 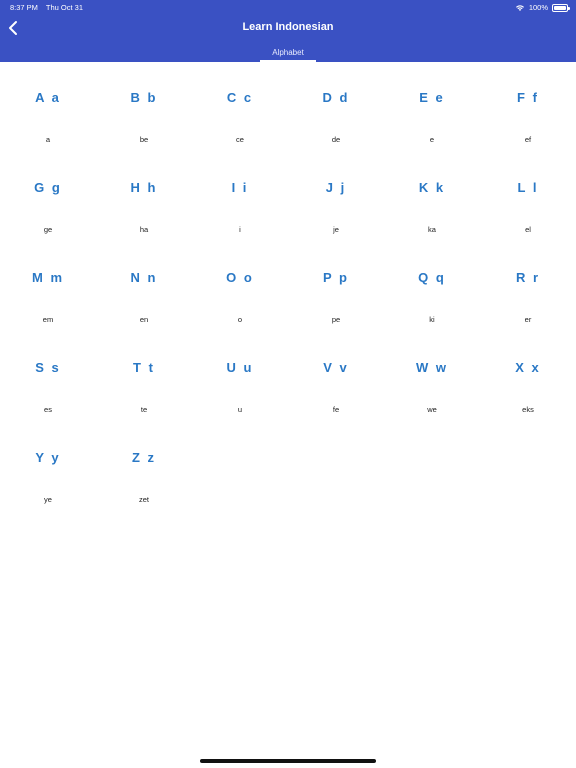 What do you see at coordinates (336, 277) in the screenshot?
I see `letter-text: P p` at bounding box center [336, 277].